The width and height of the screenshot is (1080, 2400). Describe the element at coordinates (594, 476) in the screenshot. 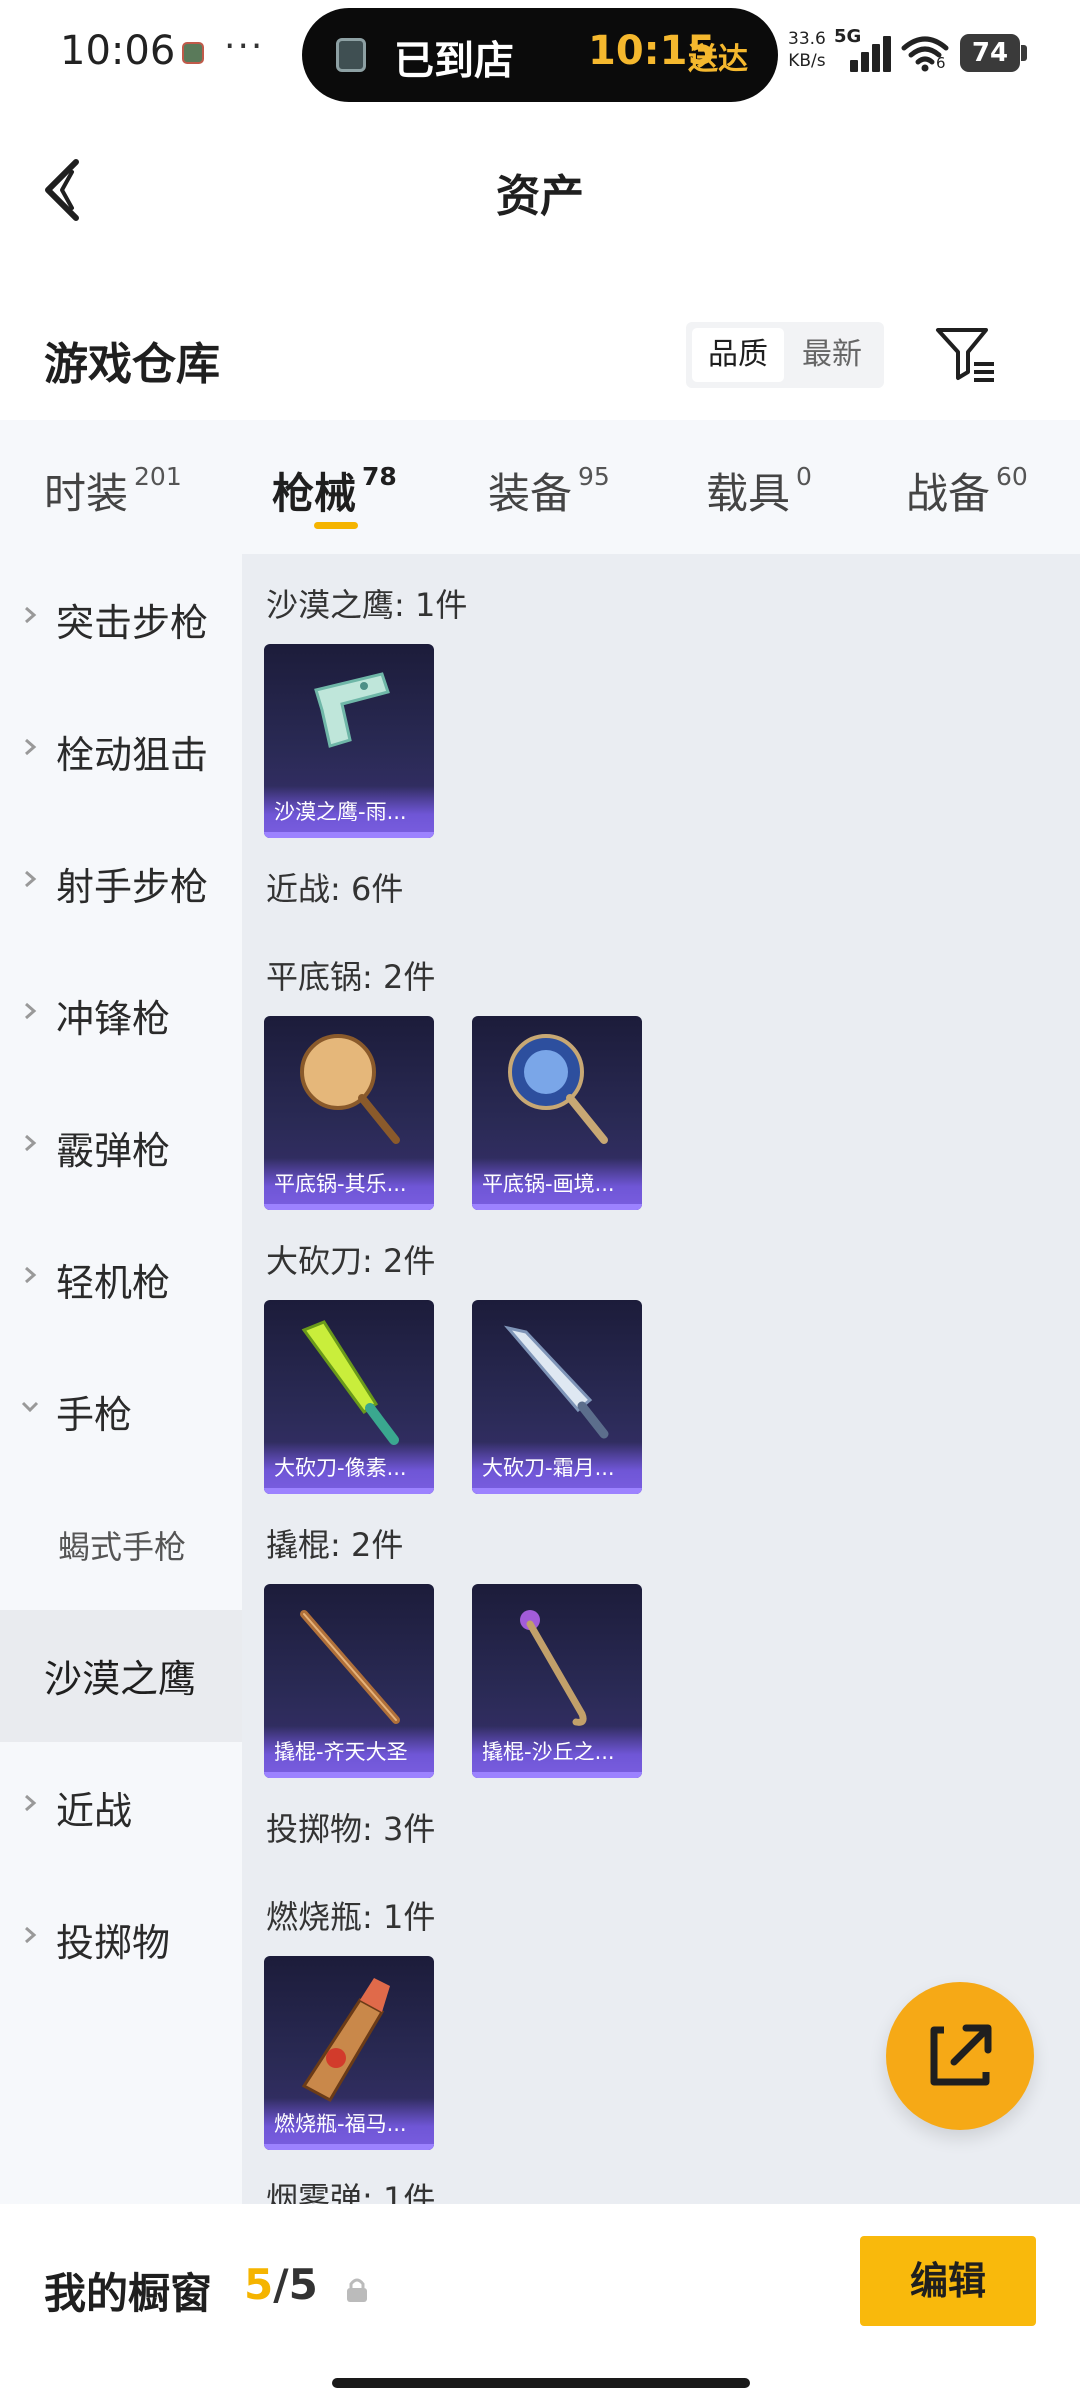

I see `tab-count: 95` at that location.